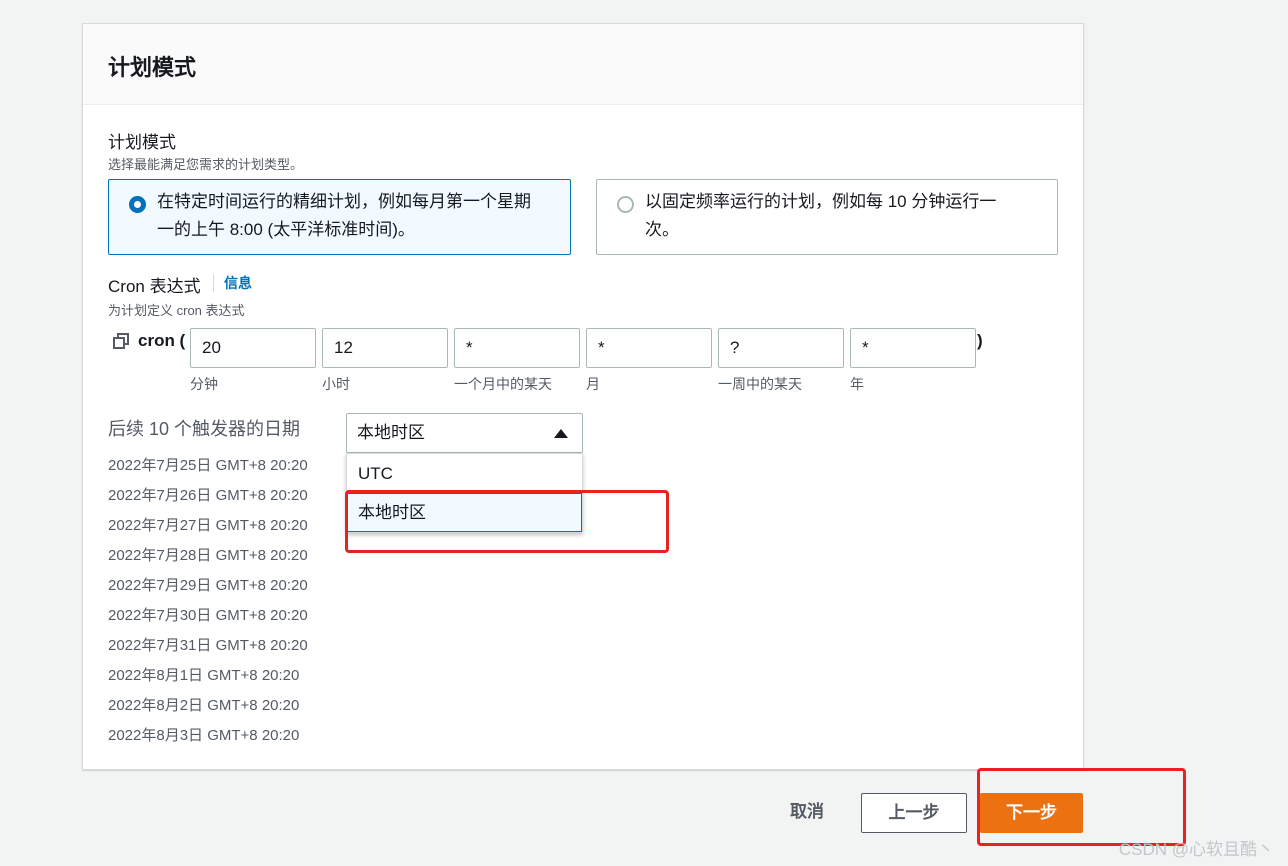 This screenshot has width=1288, height=866. I want to click on trigger-date-item: 2022年8月3日 GMT+8 20:20, so click(204, 735).